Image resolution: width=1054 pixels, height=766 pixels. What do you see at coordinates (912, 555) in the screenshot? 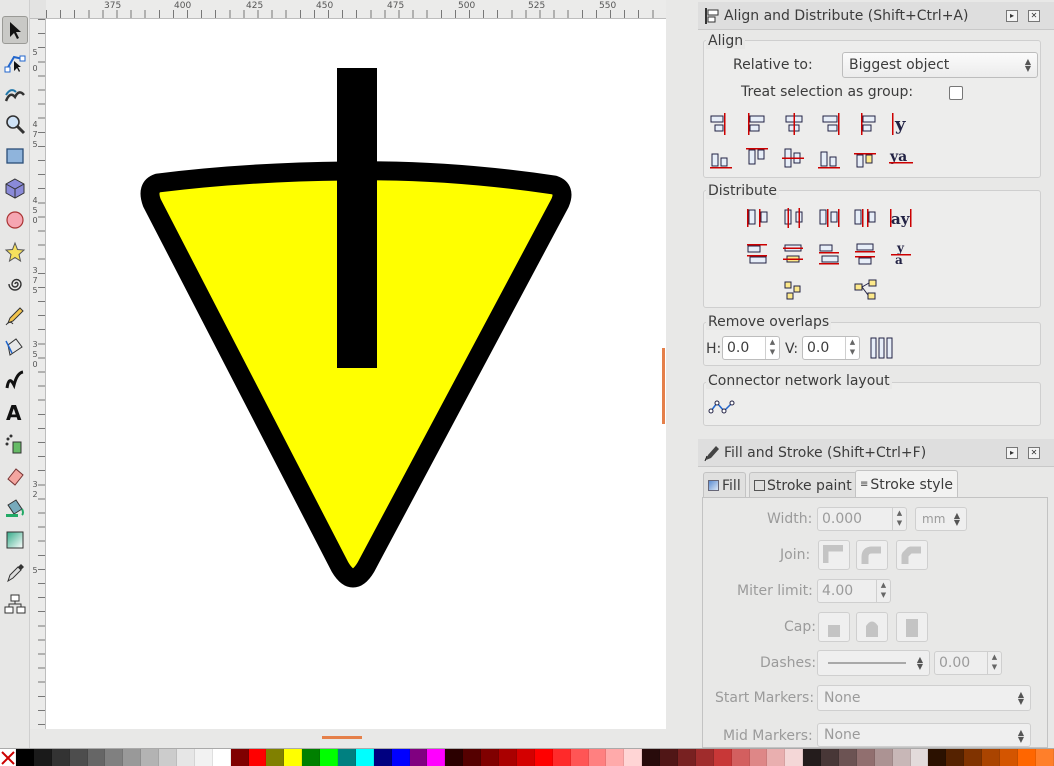
I see `join-bevel-button` at bounding box center [912, 555].